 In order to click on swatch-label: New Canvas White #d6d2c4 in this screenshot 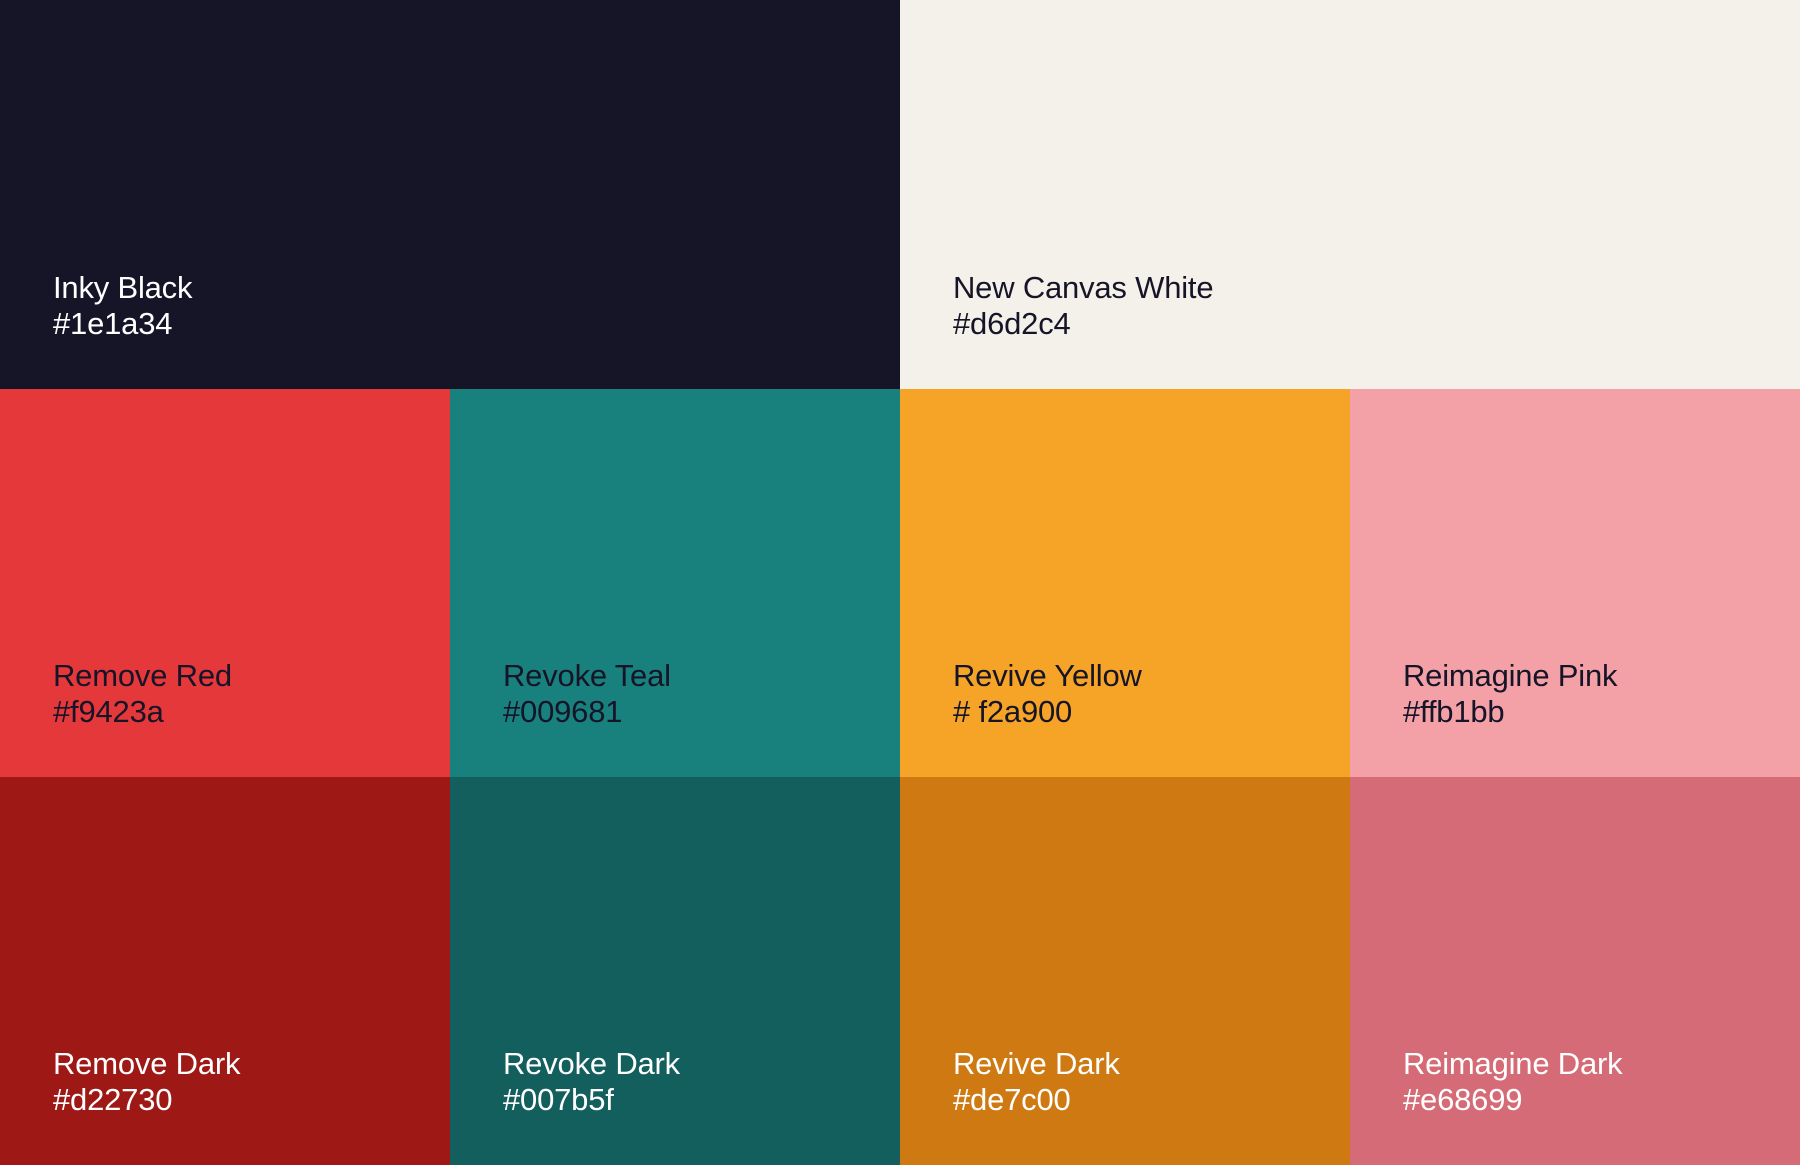, I will do `click(1083, 306)`.